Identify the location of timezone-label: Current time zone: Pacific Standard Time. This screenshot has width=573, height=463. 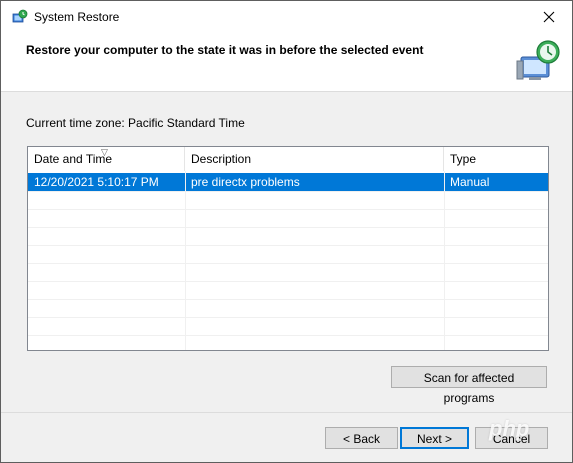
(135, 123).